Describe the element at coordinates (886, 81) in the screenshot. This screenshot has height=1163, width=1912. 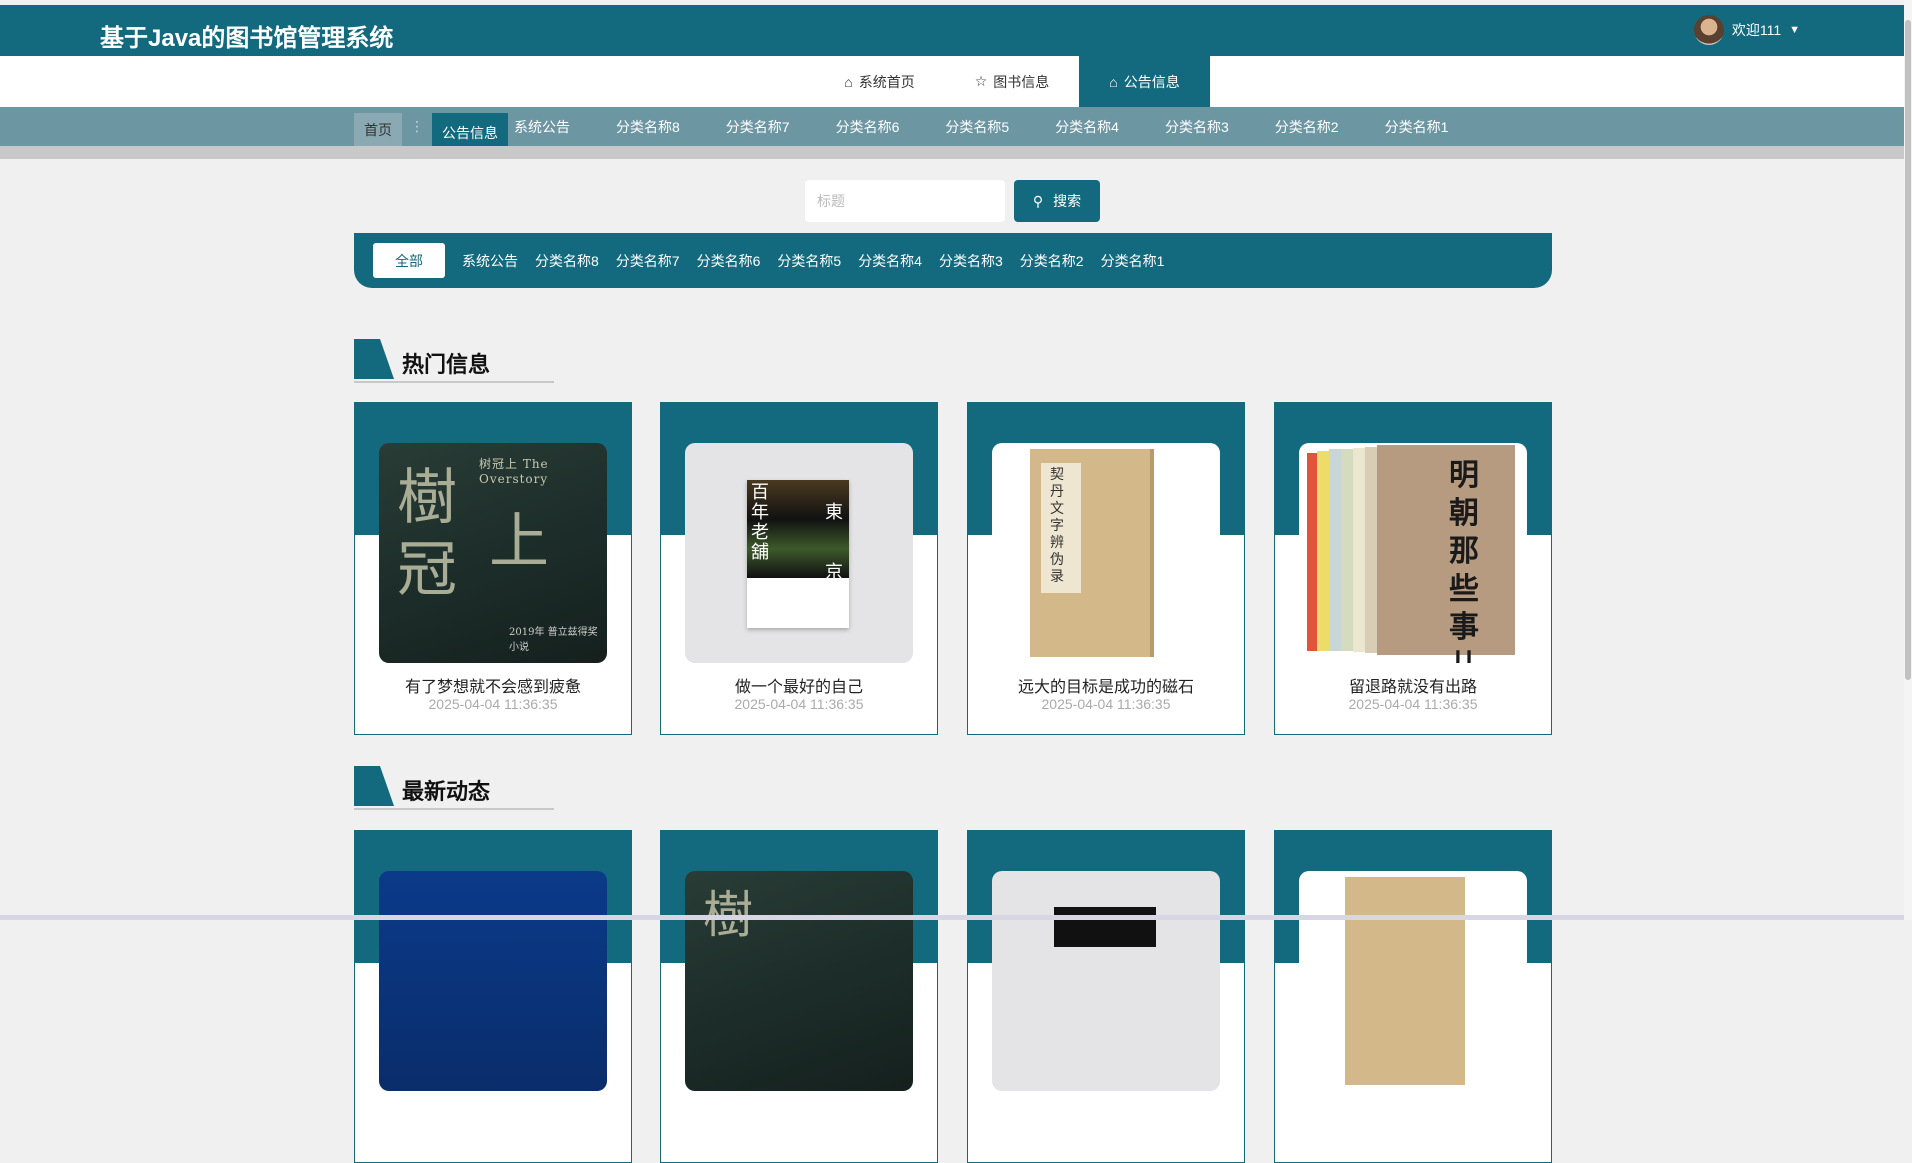
I see `nav-label: 系统首页` at that location.